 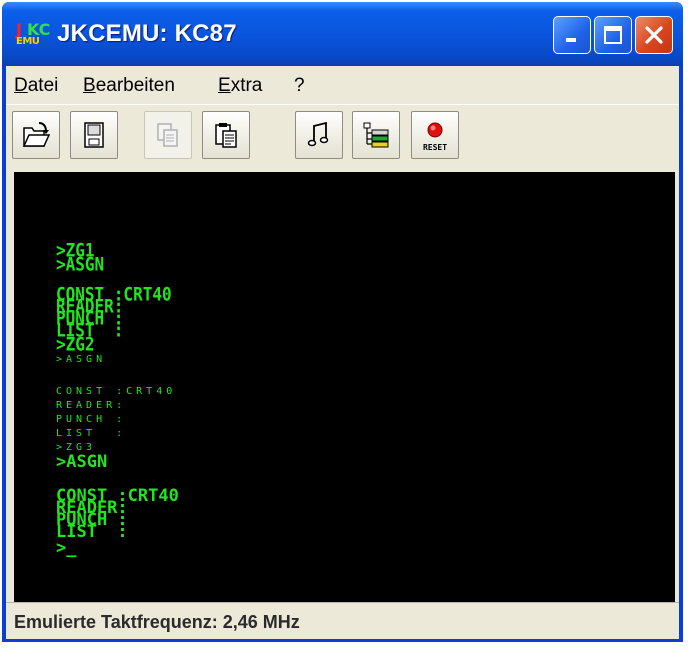 I want to click on audio-note-icon, so click(x=318, y=134).